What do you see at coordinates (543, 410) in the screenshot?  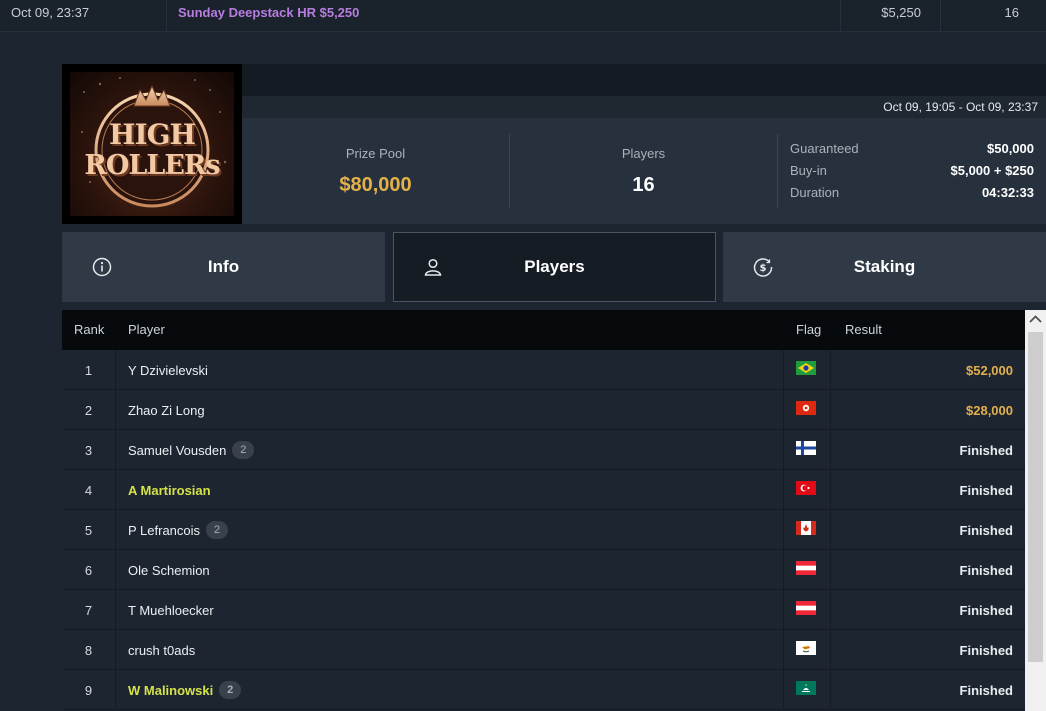 I see `table-row: 2 Zhao Zi Long $28,000` at bounding box center [543, 410].